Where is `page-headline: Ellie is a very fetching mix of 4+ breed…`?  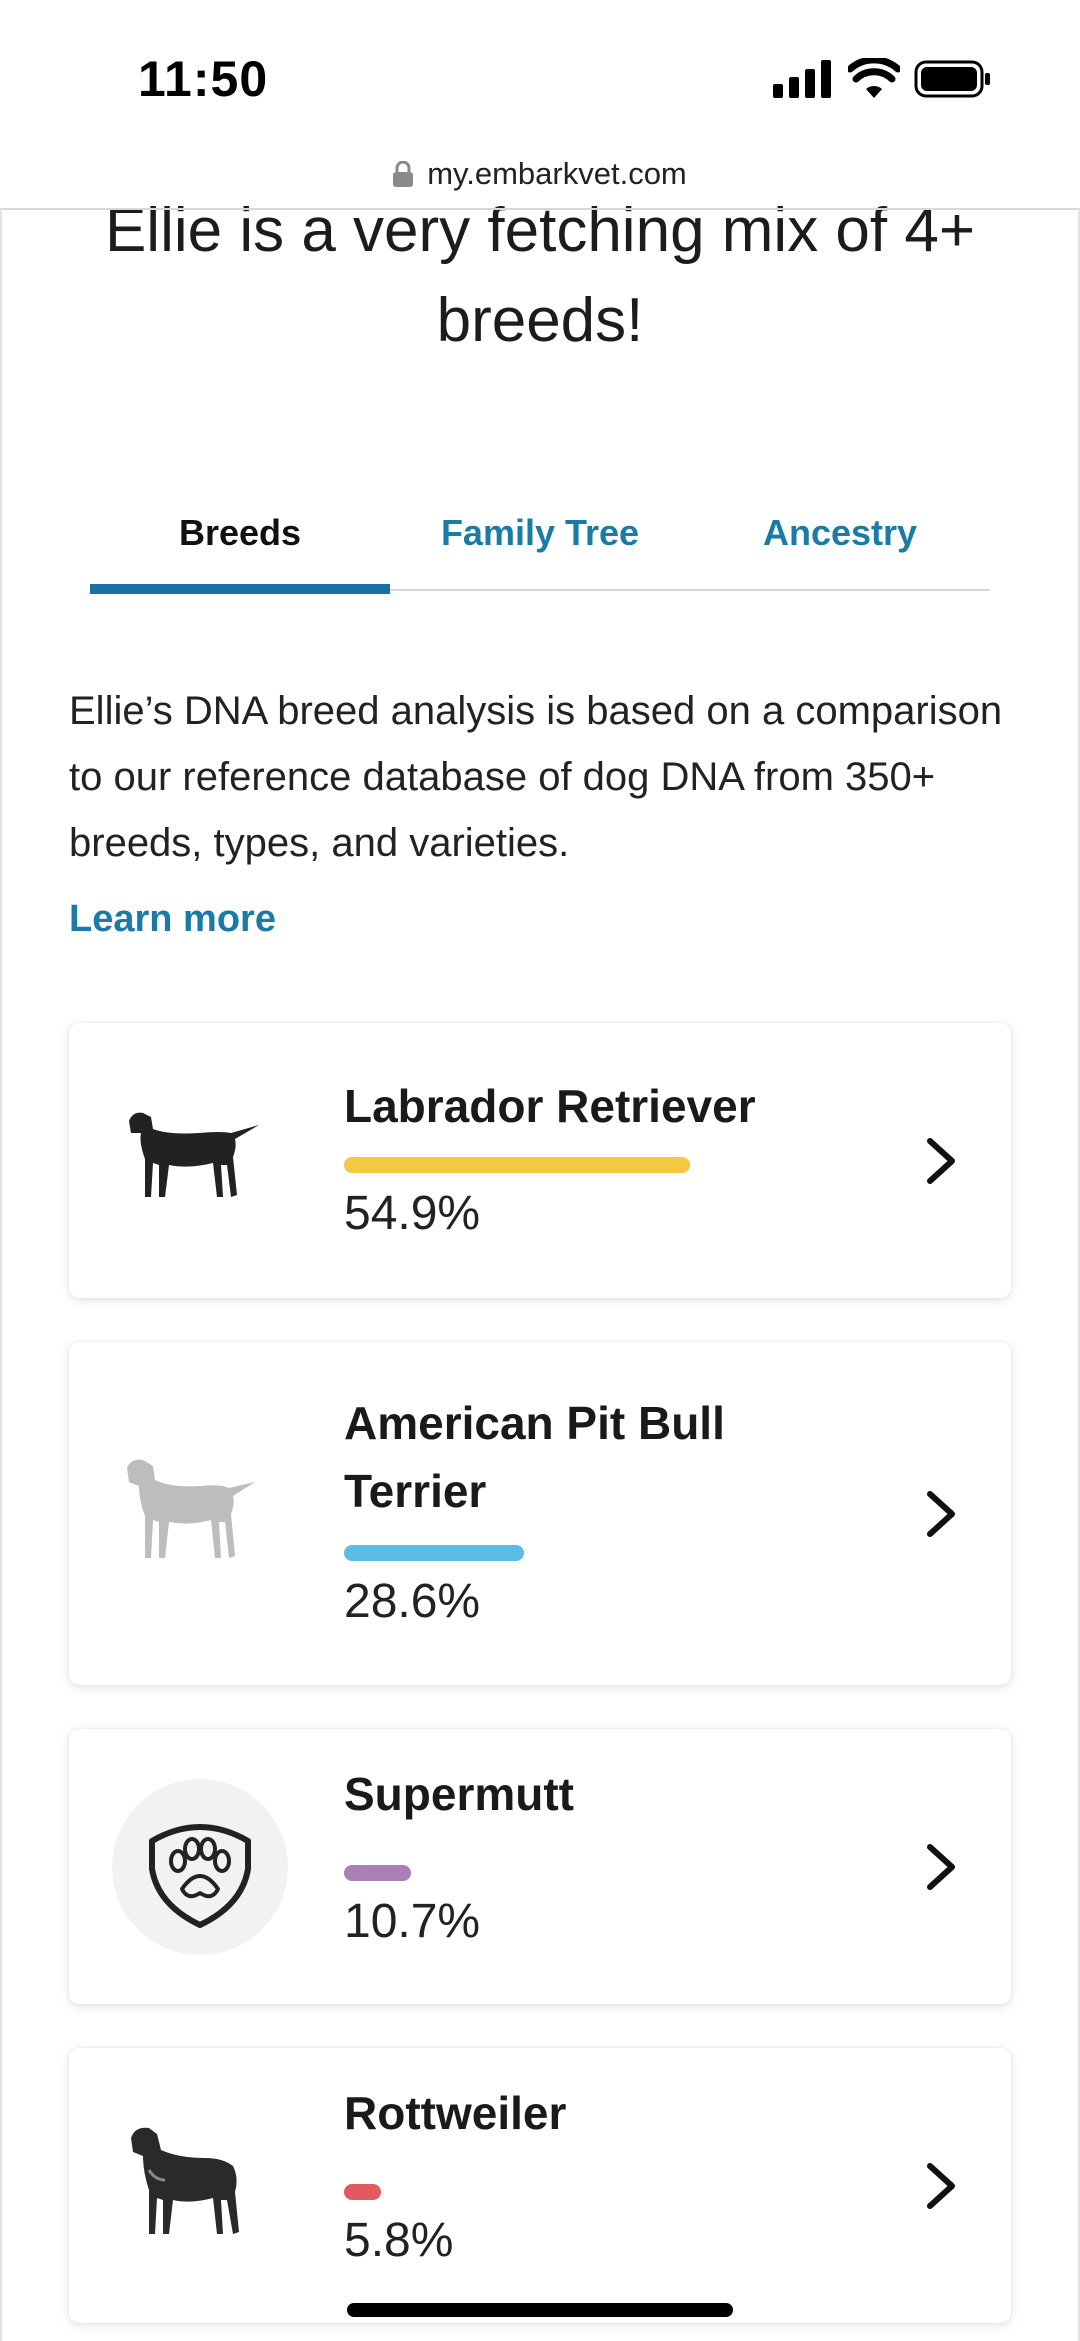 page-headline: Ellie is a very fetching mix of 4+ breed… is located at coordinates (540, 275).